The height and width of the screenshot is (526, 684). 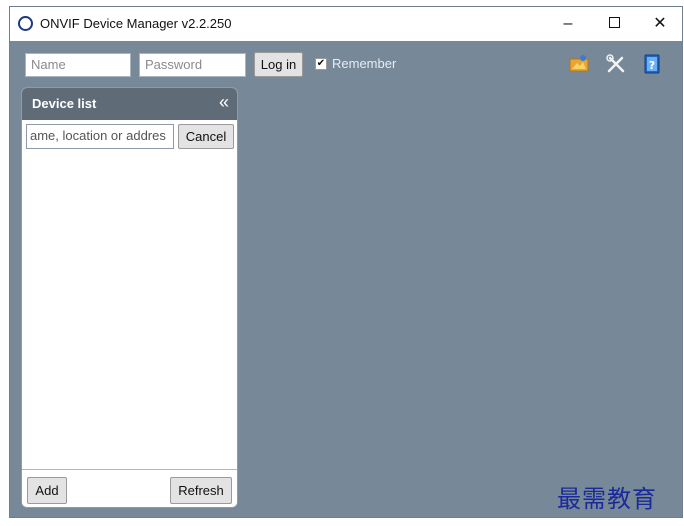 I want to click on help-icon: ?, so click(x=652, y=64).